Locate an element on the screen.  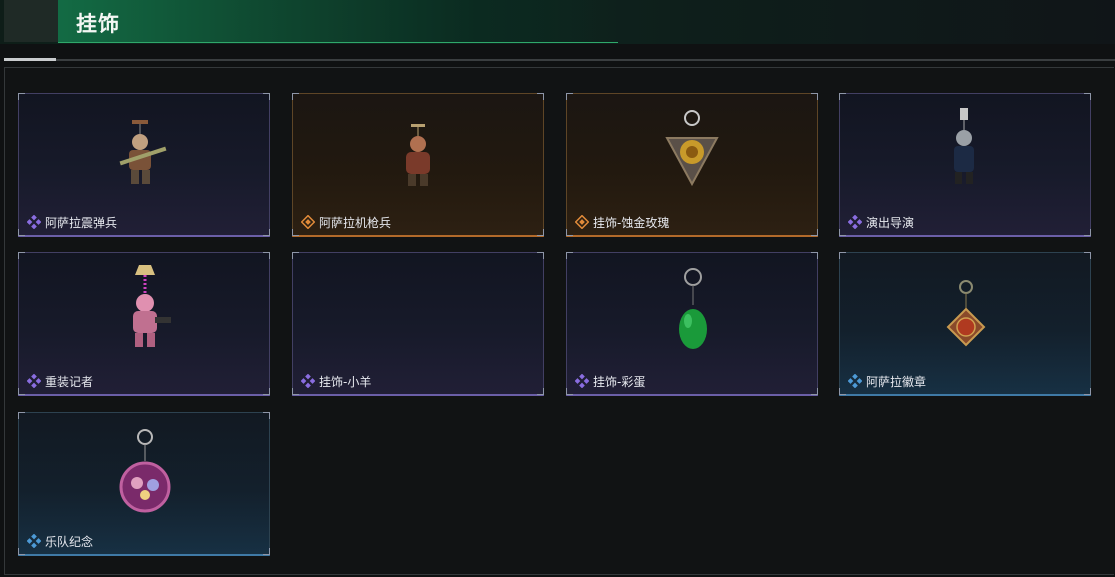
reporter-charm-icon is located at coordinates (152, 306).